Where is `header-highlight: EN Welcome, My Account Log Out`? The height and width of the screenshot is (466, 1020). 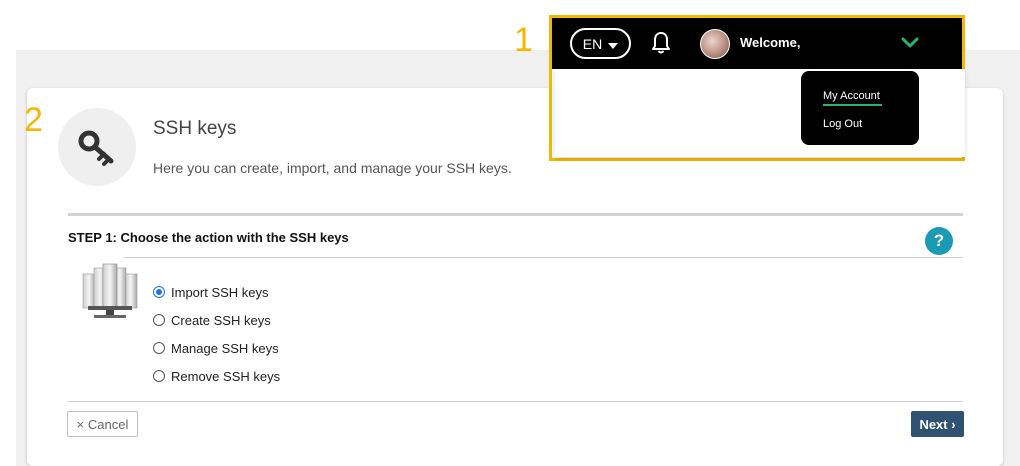 header-highlight: EN Welcome, My Account Log Out is located at coordinates (757, 88).